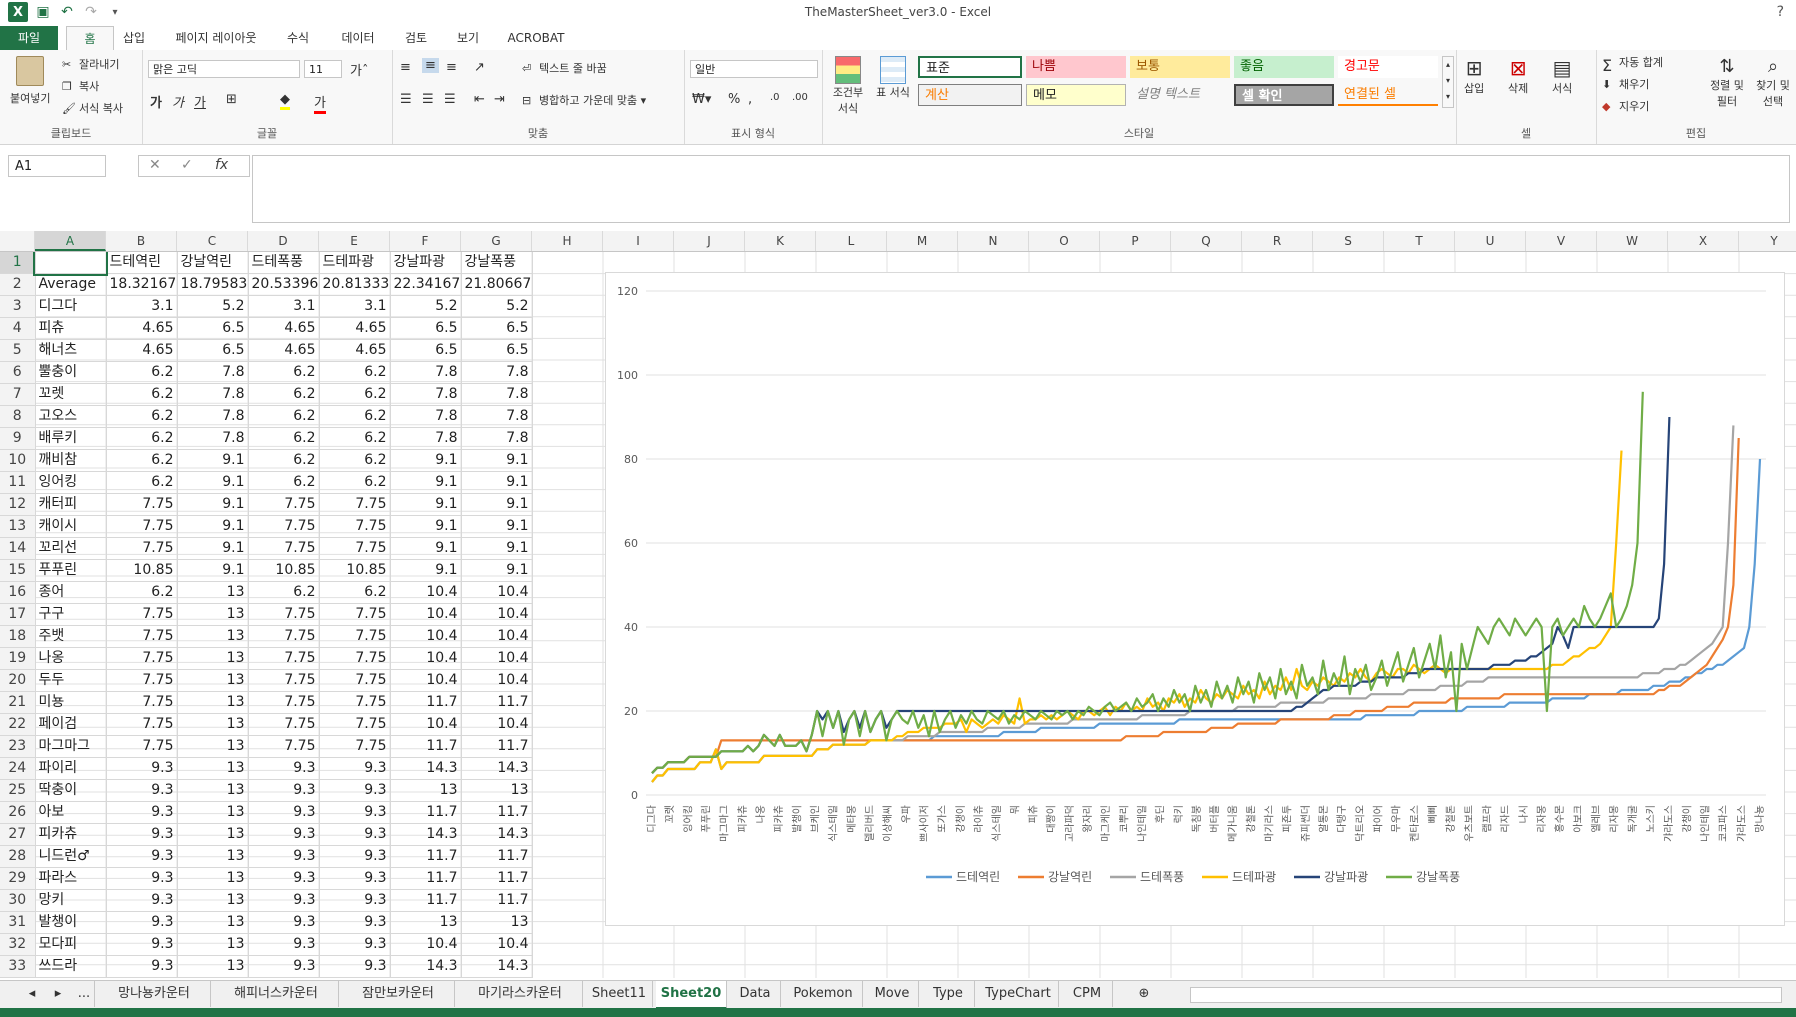 Image resolution: width=1796 pixels, height=1017 pixels. I want to click on row-header: 12, so click(18, 505).